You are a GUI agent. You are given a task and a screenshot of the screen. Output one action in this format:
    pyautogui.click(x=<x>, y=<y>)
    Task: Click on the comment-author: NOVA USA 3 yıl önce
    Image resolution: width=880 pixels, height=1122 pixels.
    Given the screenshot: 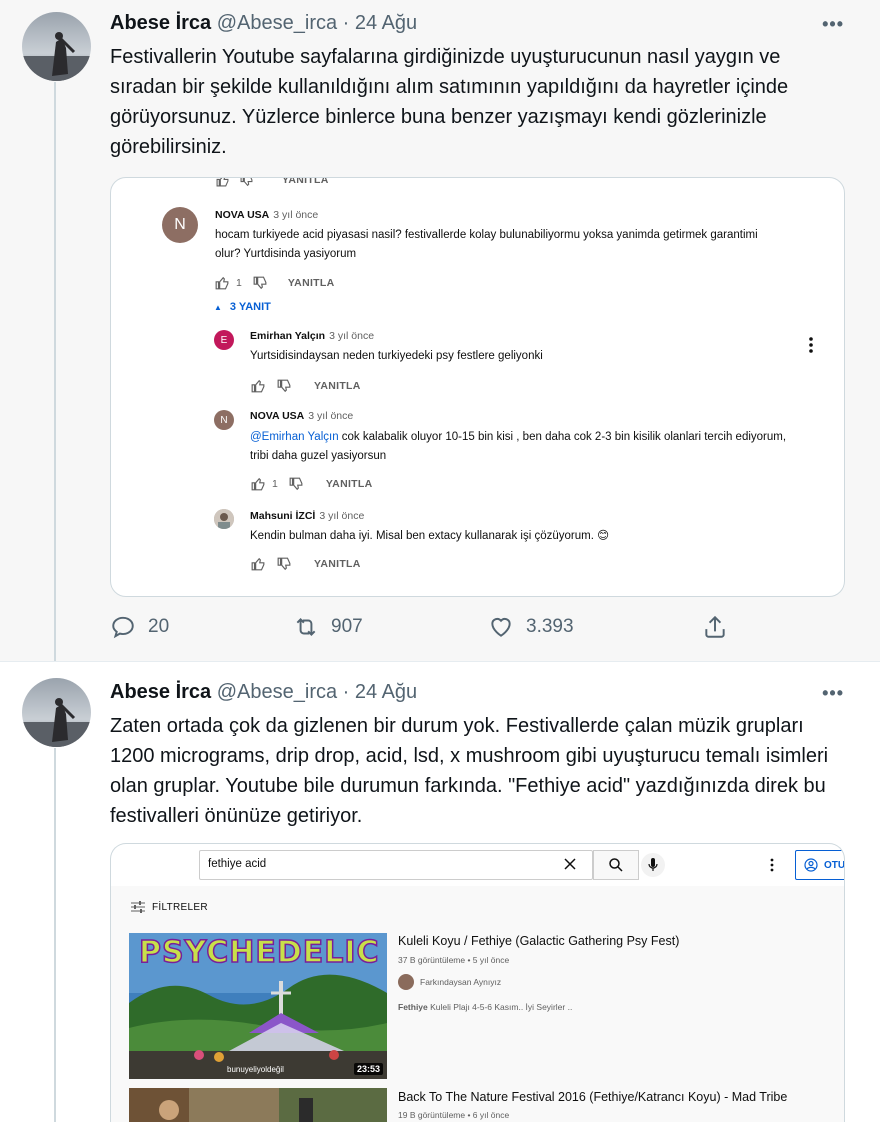 What is the action you would take?
    pyautogui.click(x=266, y=215)
    